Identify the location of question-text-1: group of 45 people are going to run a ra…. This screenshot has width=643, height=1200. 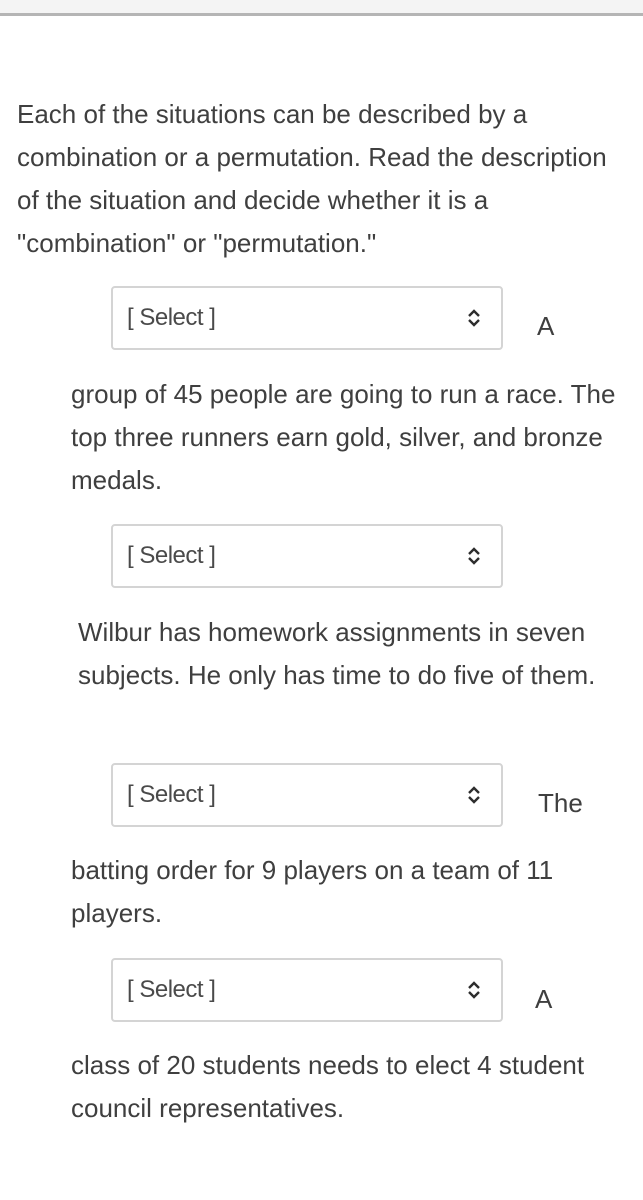
(343, 437).